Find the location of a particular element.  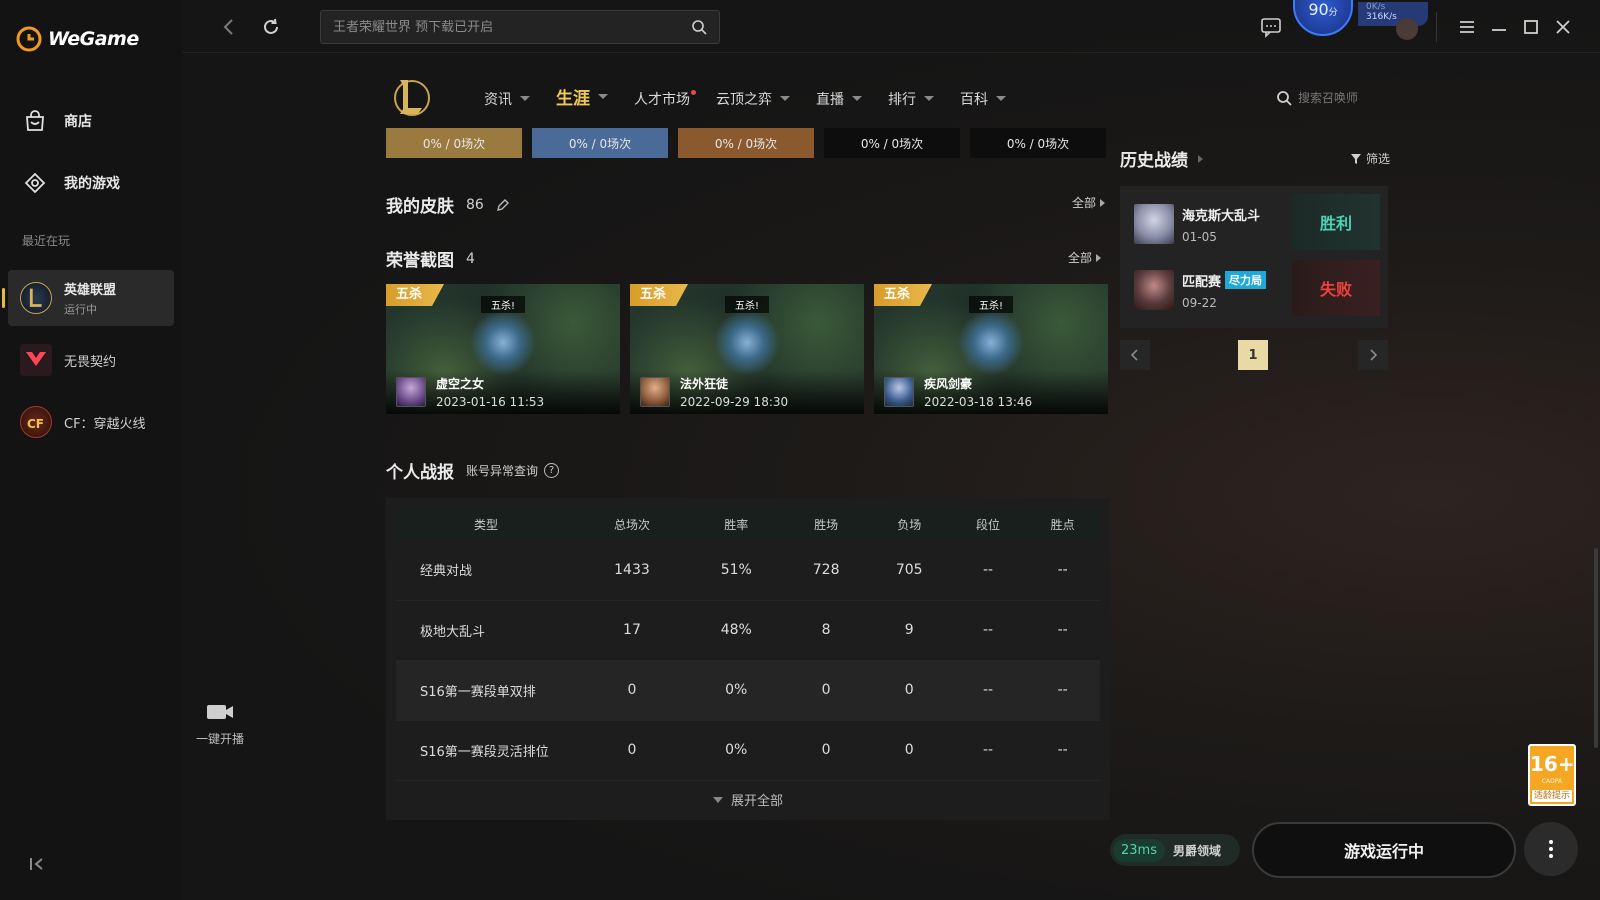

wegame-logo: WeGame is located at coordinates (77, 39).